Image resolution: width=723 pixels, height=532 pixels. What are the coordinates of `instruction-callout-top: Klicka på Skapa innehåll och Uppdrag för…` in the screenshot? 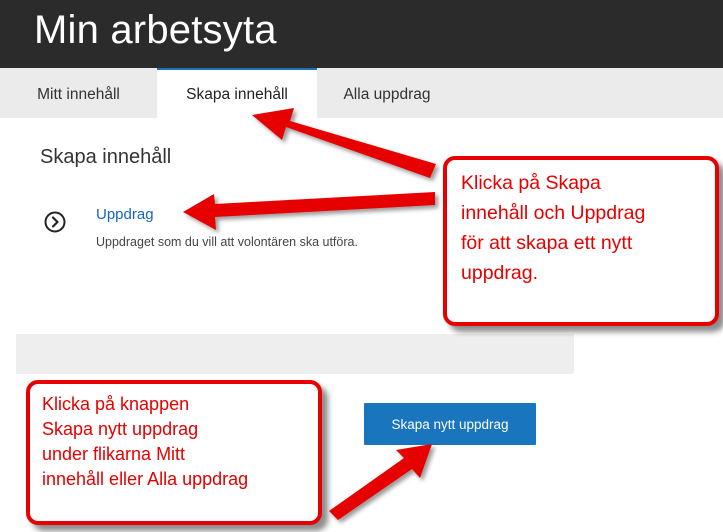 It's located at (581, 241).